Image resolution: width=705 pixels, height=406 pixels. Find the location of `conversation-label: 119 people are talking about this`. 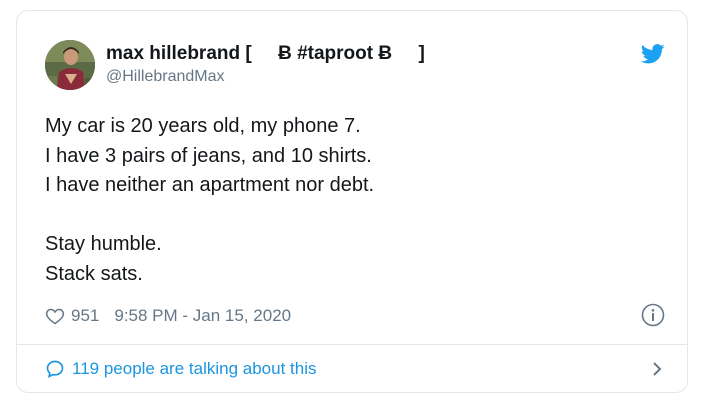

conversation-label: 119 people are talking about this is located at coordinates (194, 369).